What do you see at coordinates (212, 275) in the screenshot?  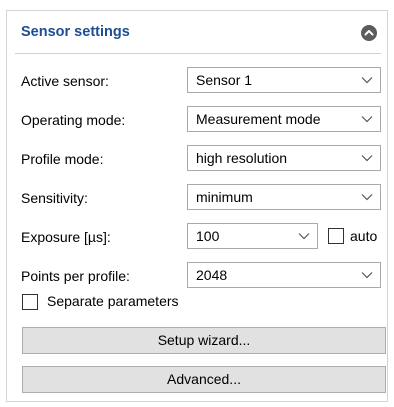 I see `points-per-profile-value: 2048` at bounding box center [212, 275].